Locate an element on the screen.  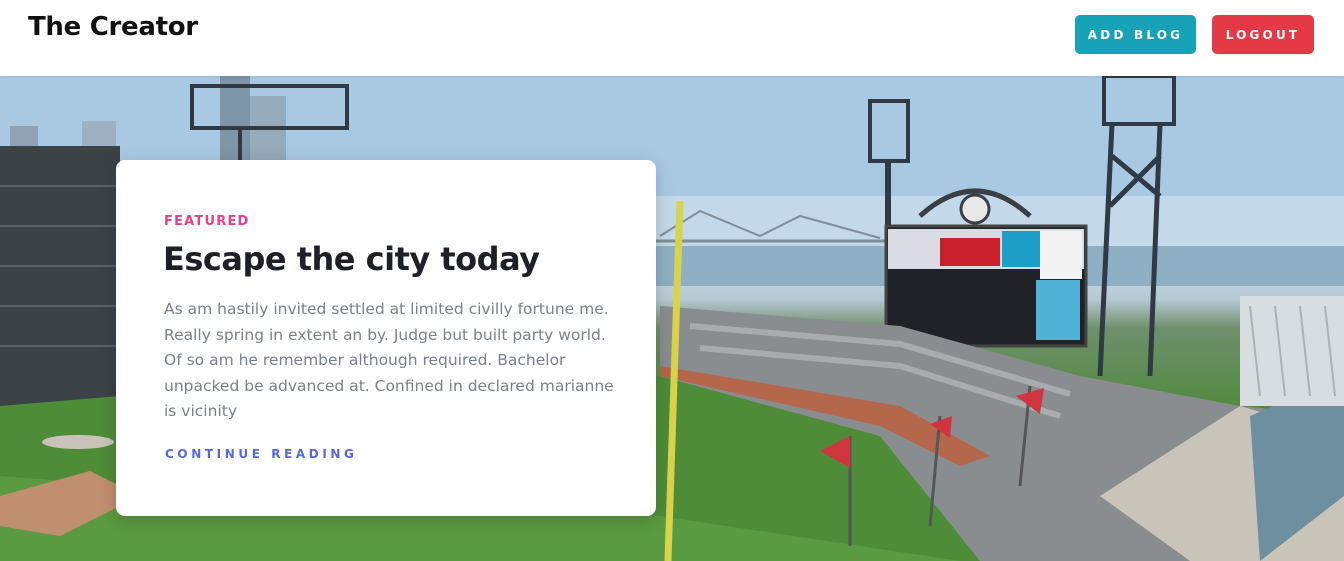
post-title: Escape the city today is located at coordinates (351, 259).